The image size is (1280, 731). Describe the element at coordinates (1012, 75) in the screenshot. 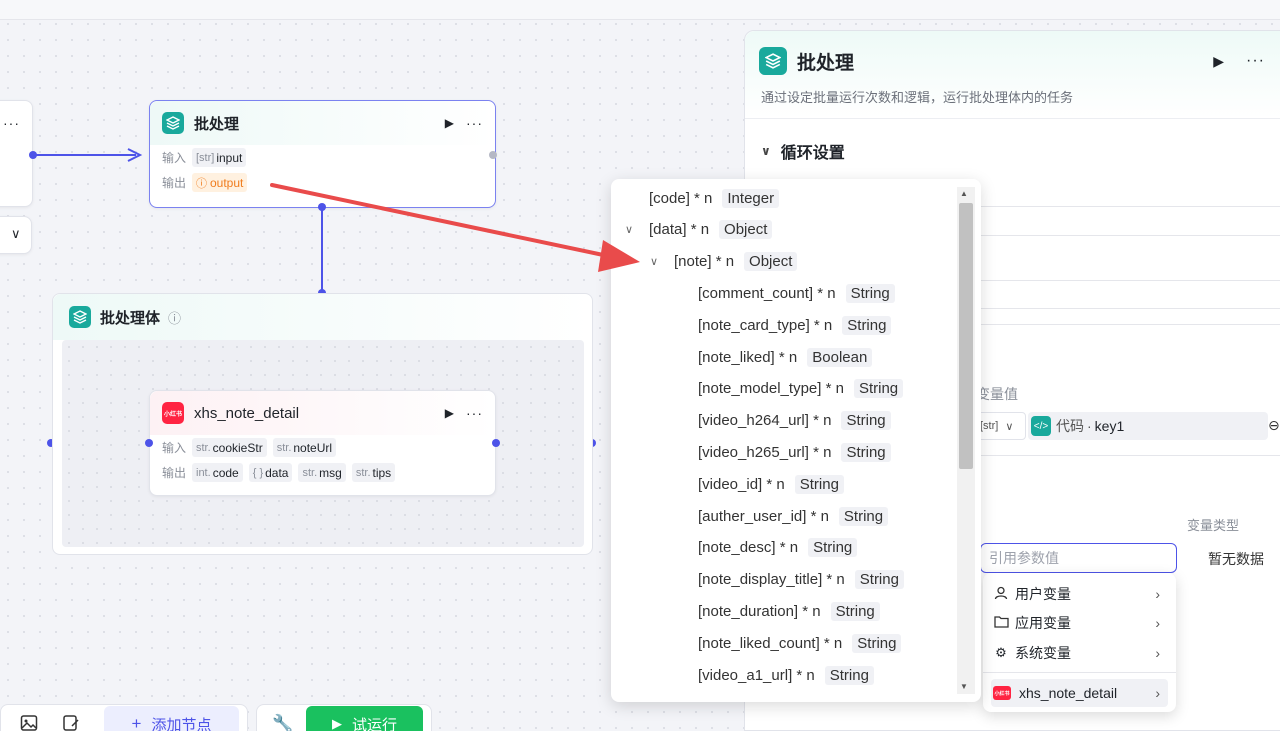

I see `panel-header: 批处理 ▶ ··· 通过设定批量运行次数和逻辑，运行批处理体内的任务` at that location.